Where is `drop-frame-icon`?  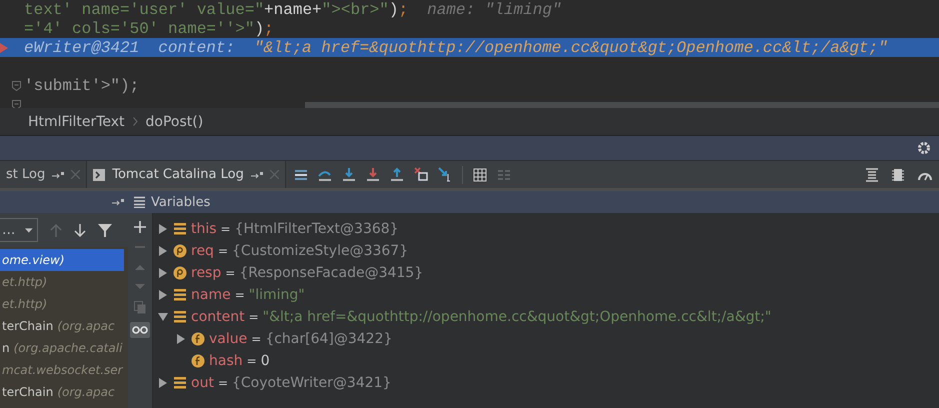
drop-frame-icon is located at coordinates (421, 174).